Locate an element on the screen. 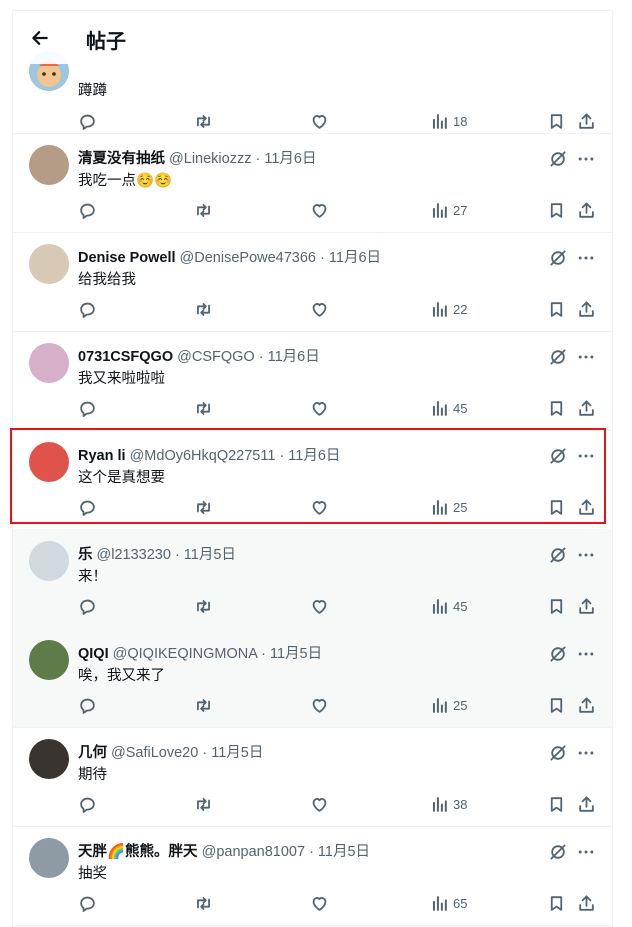 The height and width of the screenshot is (927, 632). display-name: Ryan li is located at coordinates (102, 456).